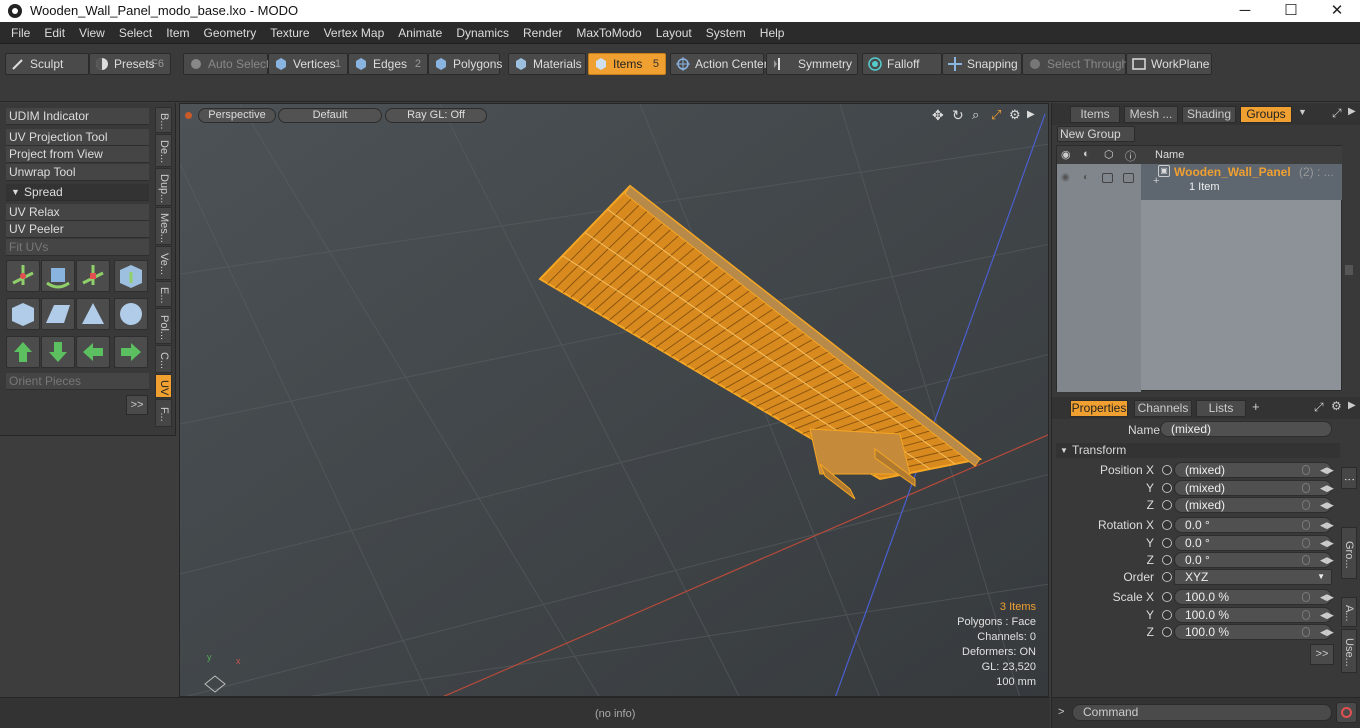  What do you see at coordinates (465, 64) in the screenshot?
I see `polygons-button: Polygons` at bounding box center [465, 64].